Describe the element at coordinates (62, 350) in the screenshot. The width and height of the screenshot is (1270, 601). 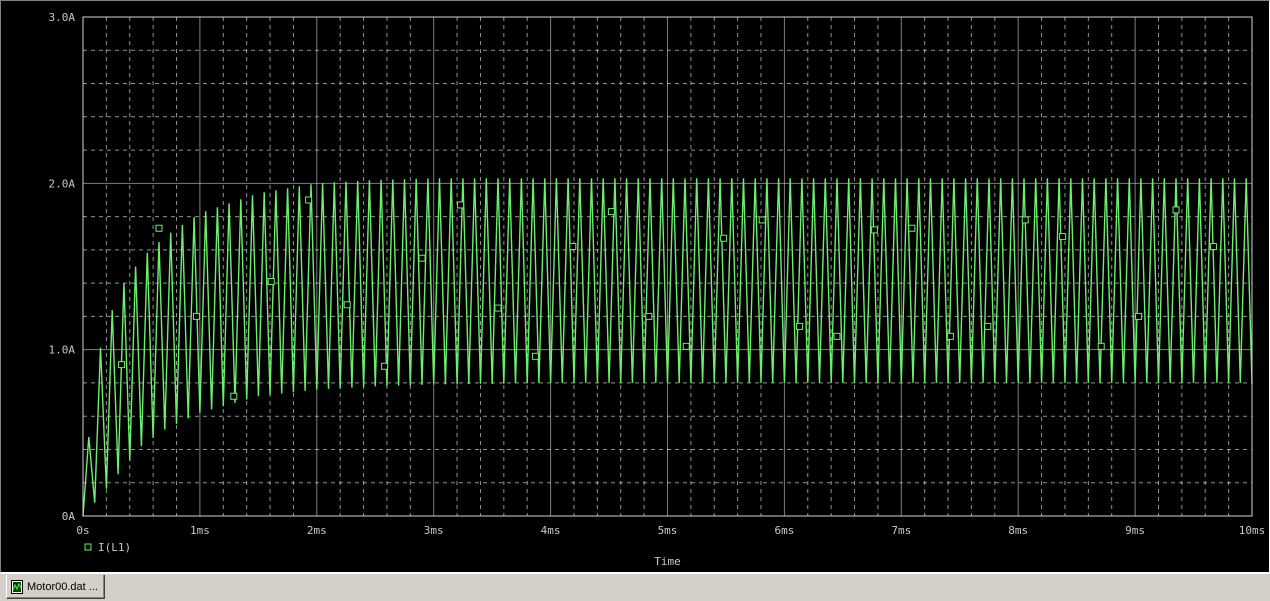
I see `y-tick-label: 1.0A` at that location.